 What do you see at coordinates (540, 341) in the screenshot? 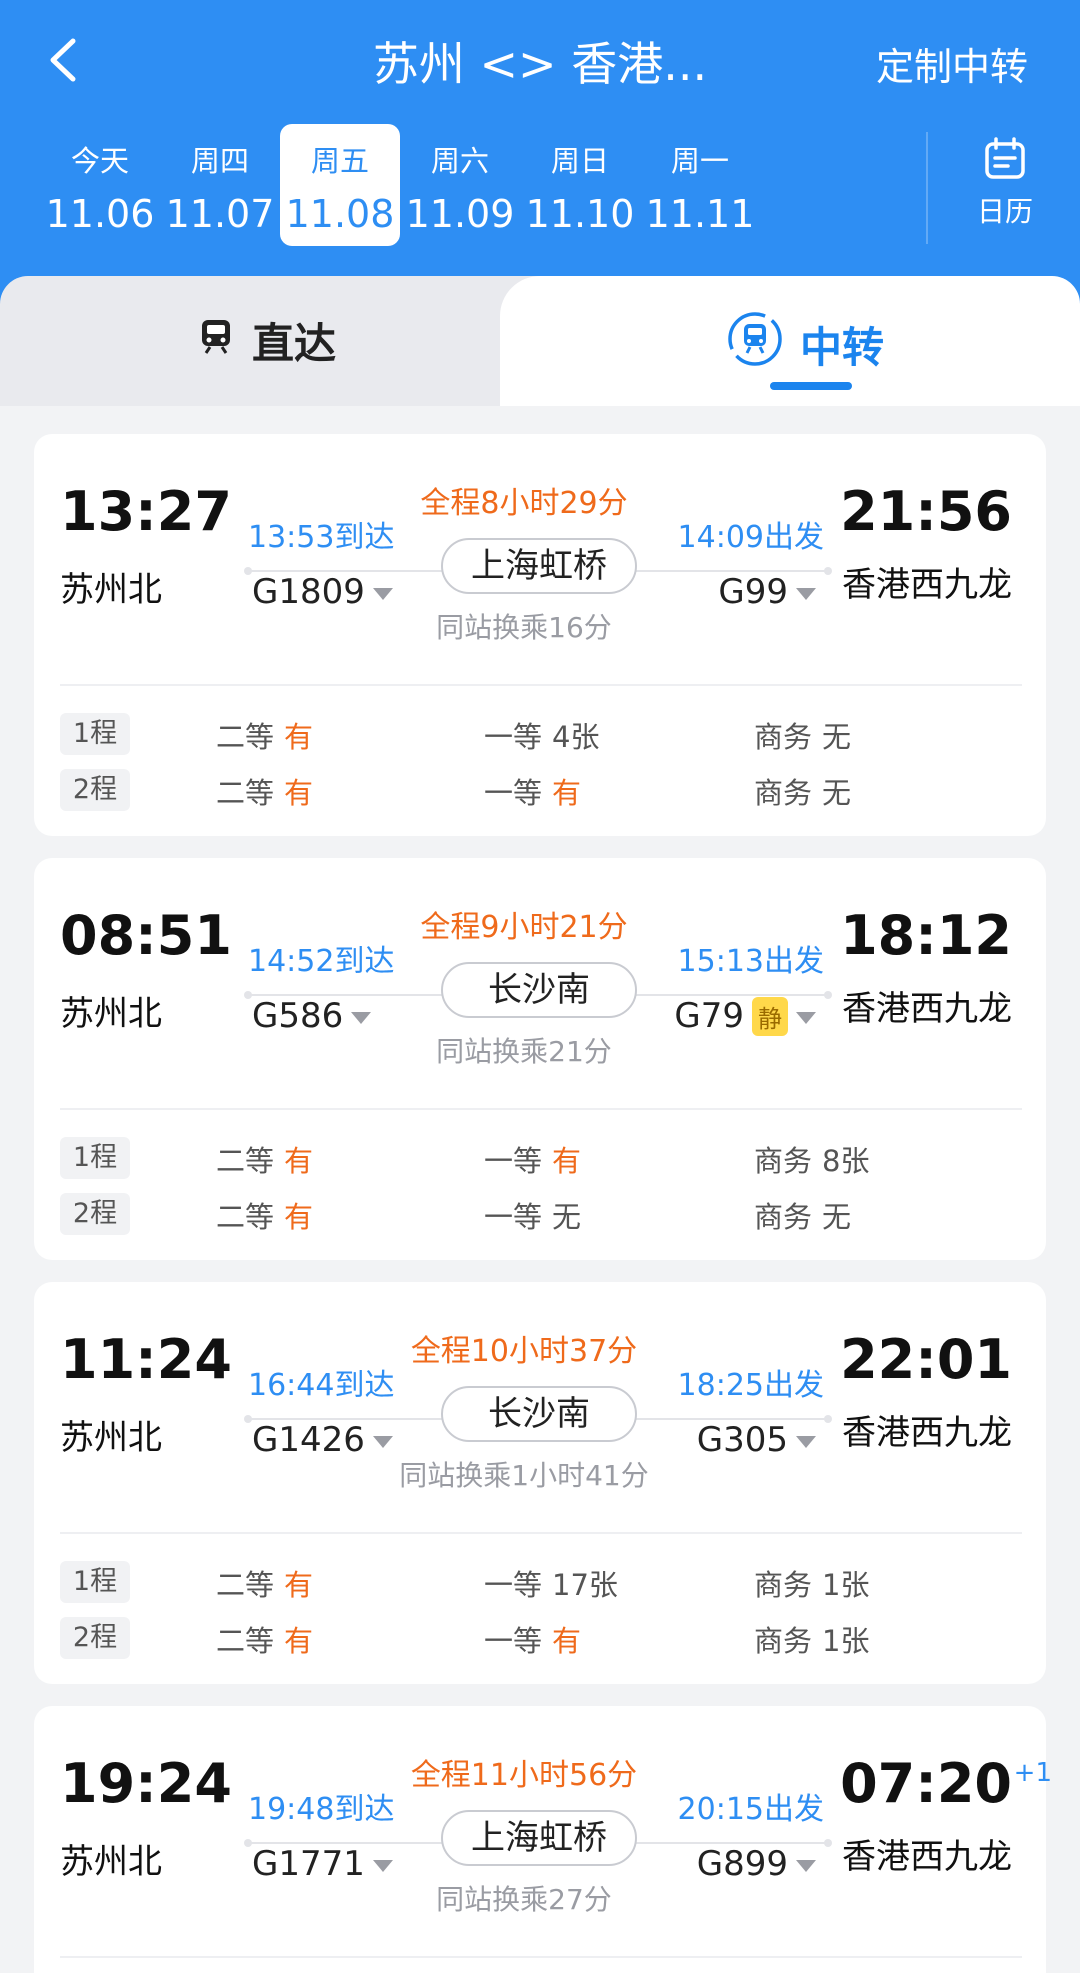
I see `mode-tabs: 直达 中转` at bounding box center [540, 341].